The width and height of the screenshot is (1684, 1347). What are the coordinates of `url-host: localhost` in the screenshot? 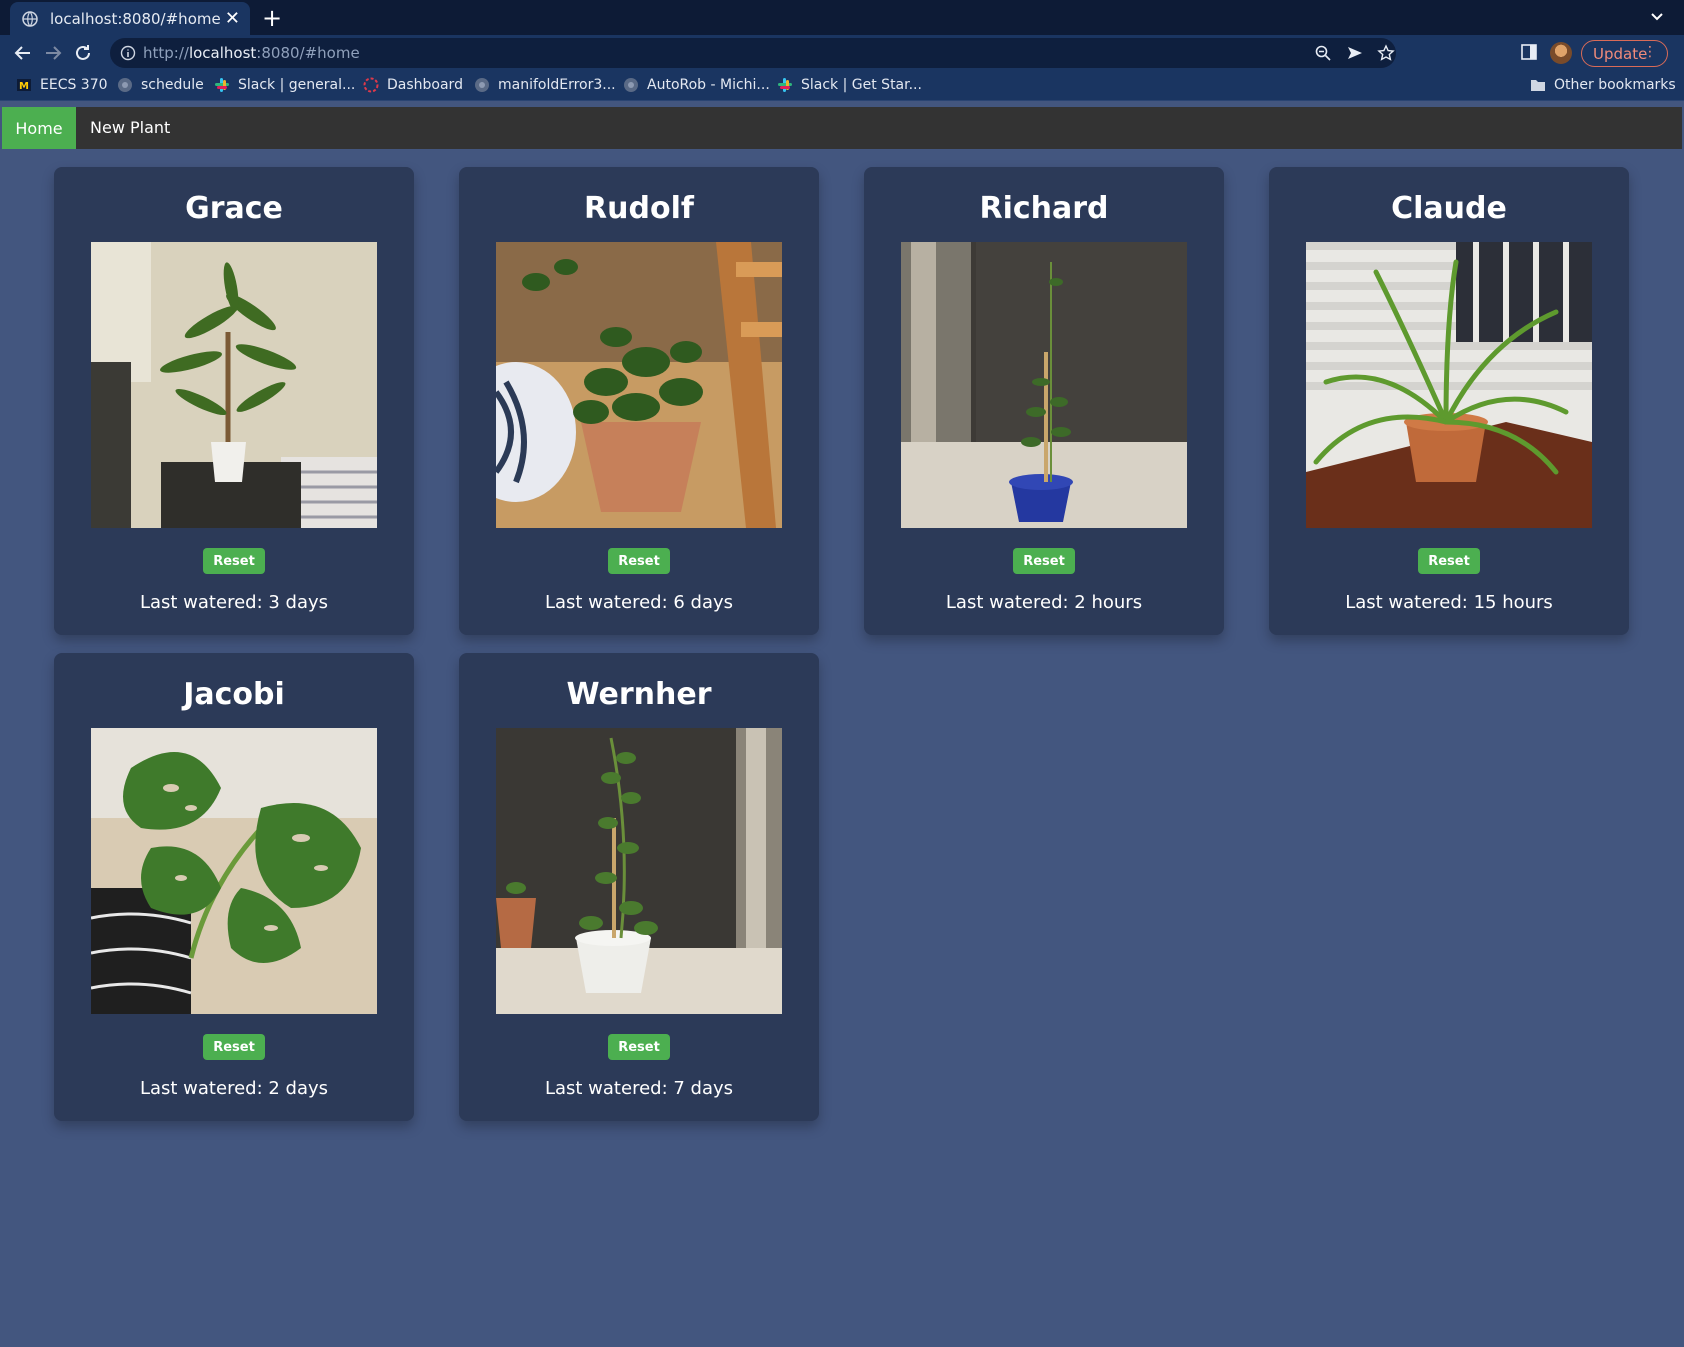 It's located at (222, 53).